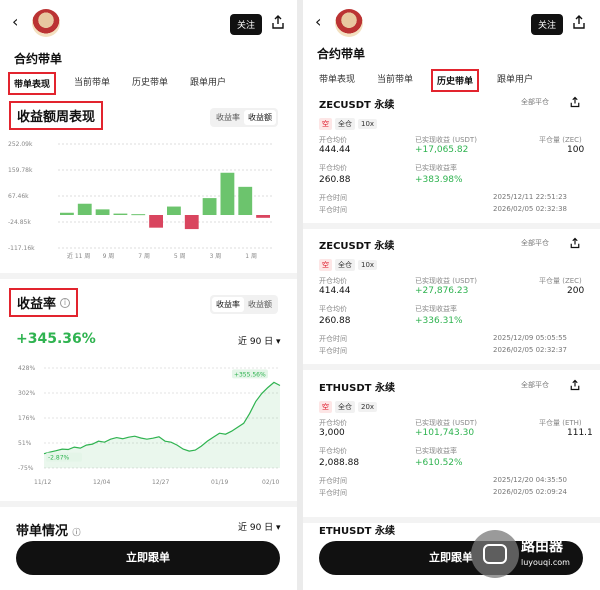 Image resolution: width=600 pixels, height=590 pixels. I want to click on roi-title-box: 收益率 i, so click(44, 302).